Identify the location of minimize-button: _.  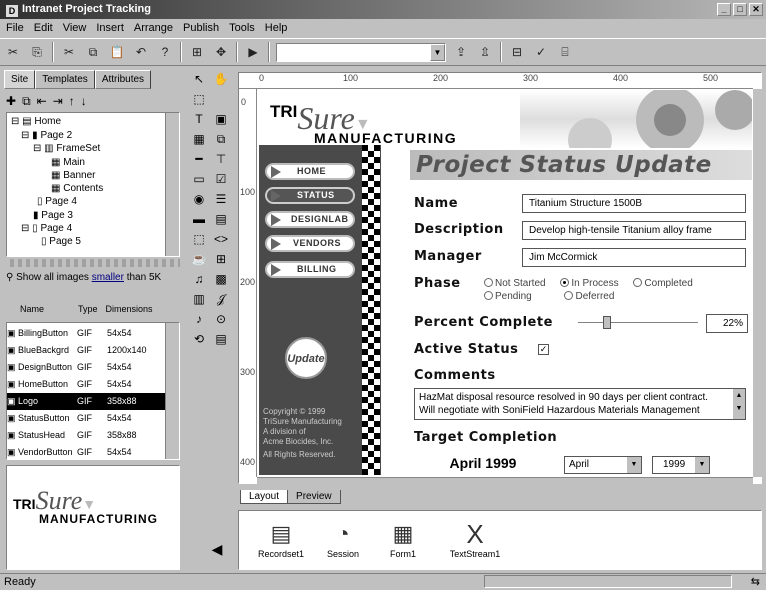
(724, 9).